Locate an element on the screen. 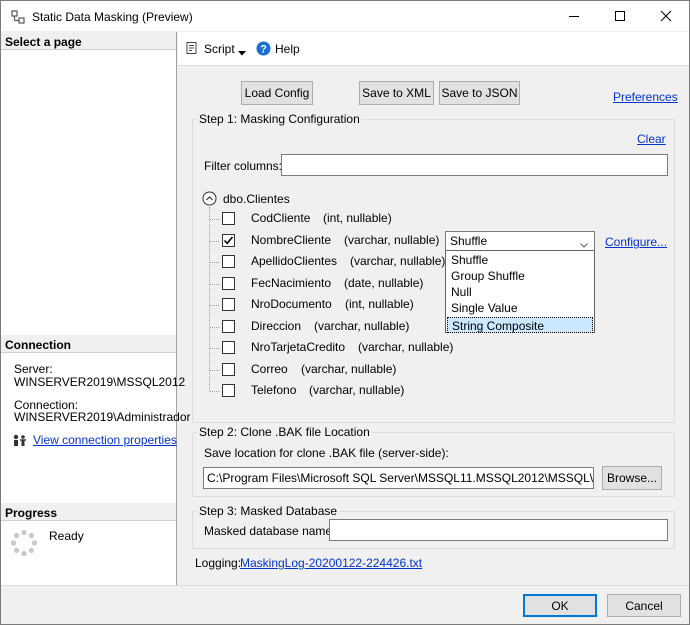  column-name: Correo is located at coordinates (269, 369).